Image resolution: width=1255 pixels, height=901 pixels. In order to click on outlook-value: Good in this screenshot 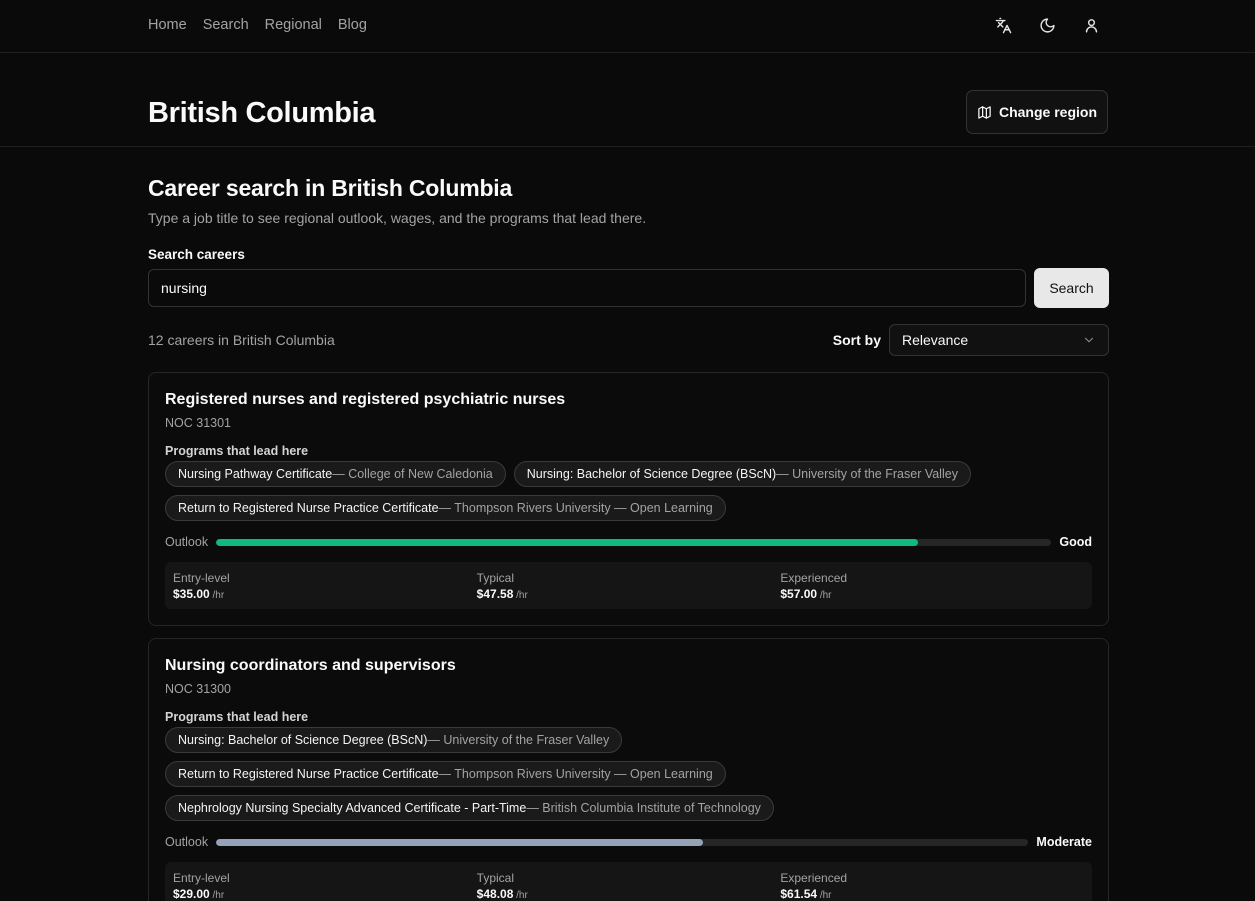, I will do `click(1075, 542)`.